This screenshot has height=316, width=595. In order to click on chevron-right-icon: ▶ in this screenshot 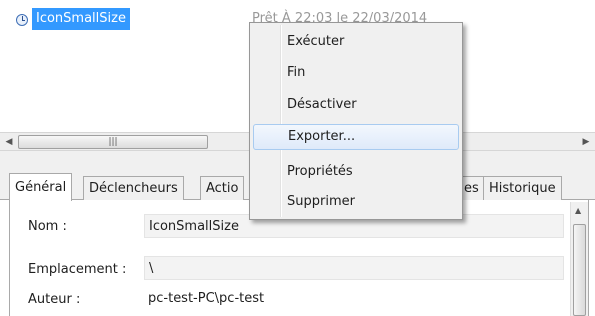, I will do `click(586, 142)`.